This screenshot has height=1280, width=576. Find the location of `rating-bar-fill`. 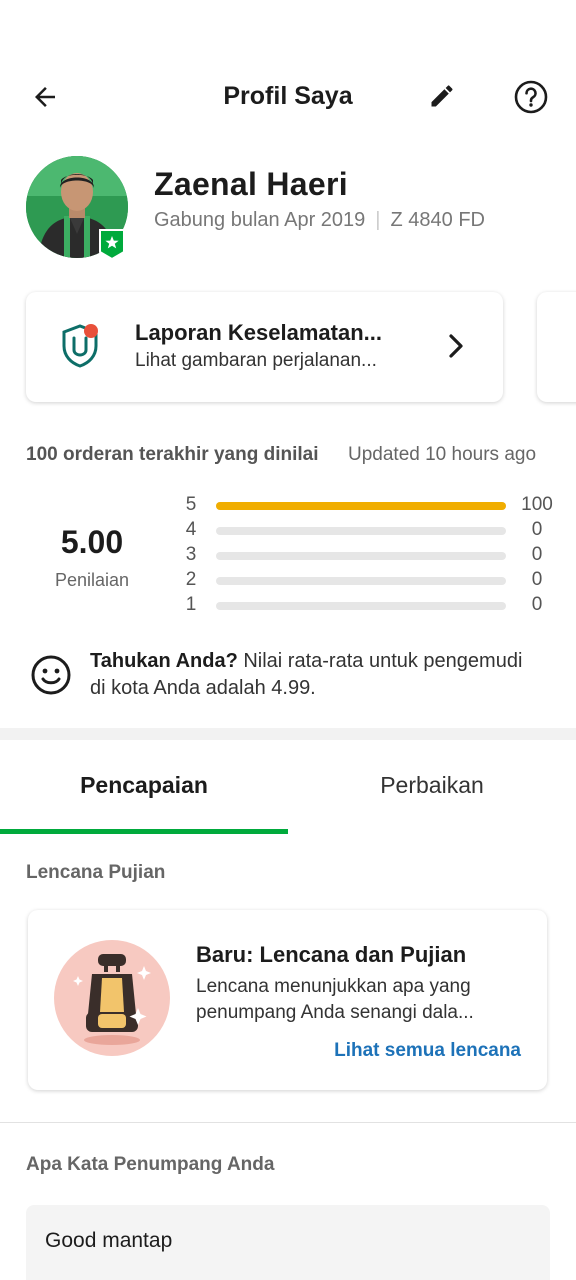

rating-bar-fill is located at coordinates (361, 506).